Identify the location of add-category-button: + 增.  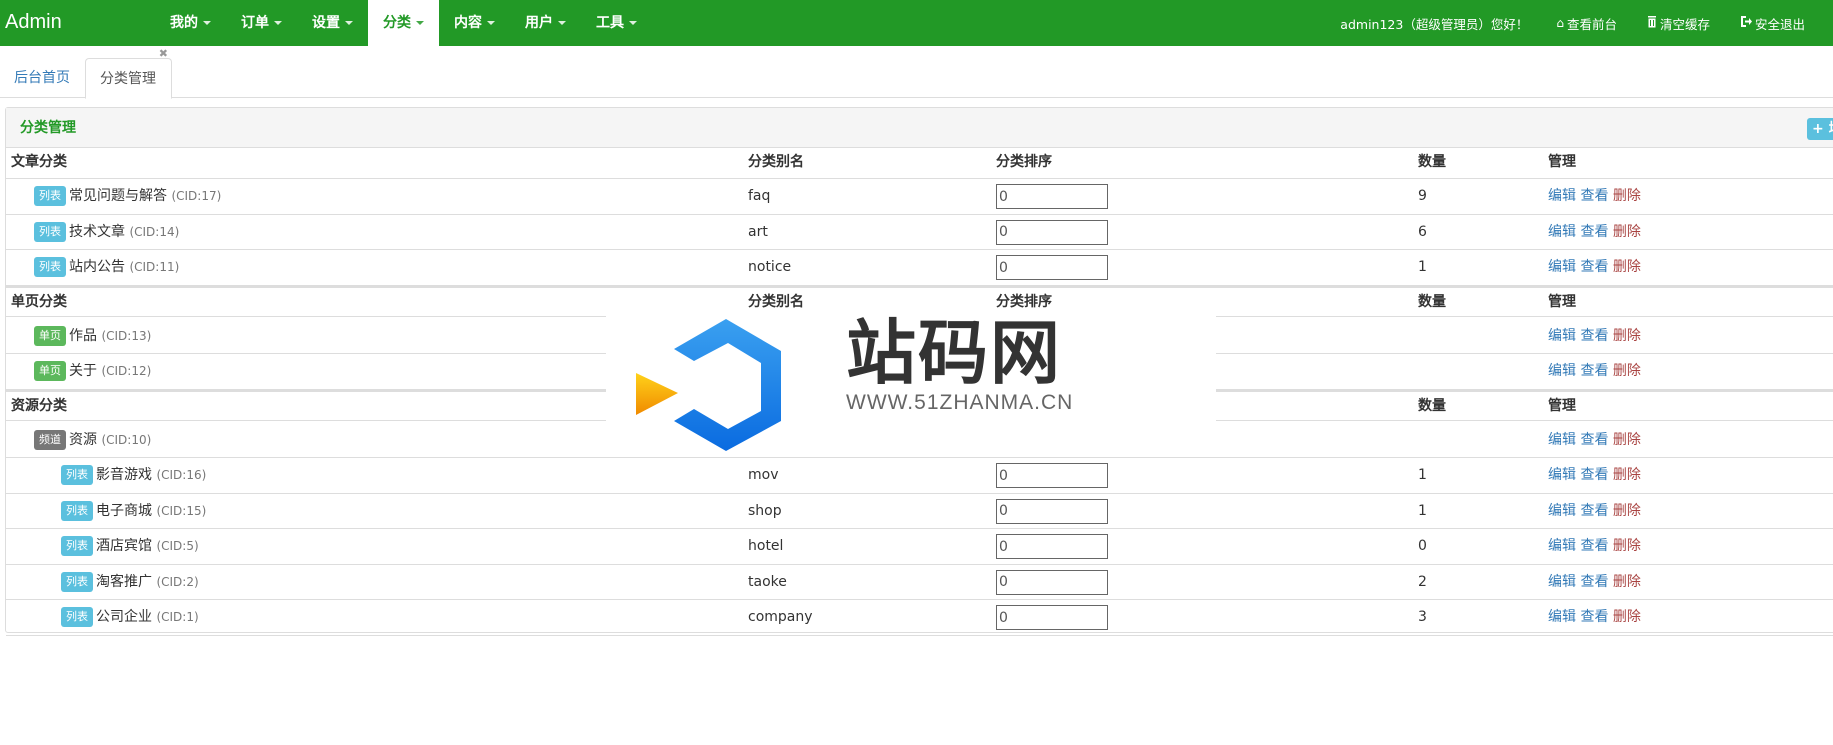
(1820, 129).